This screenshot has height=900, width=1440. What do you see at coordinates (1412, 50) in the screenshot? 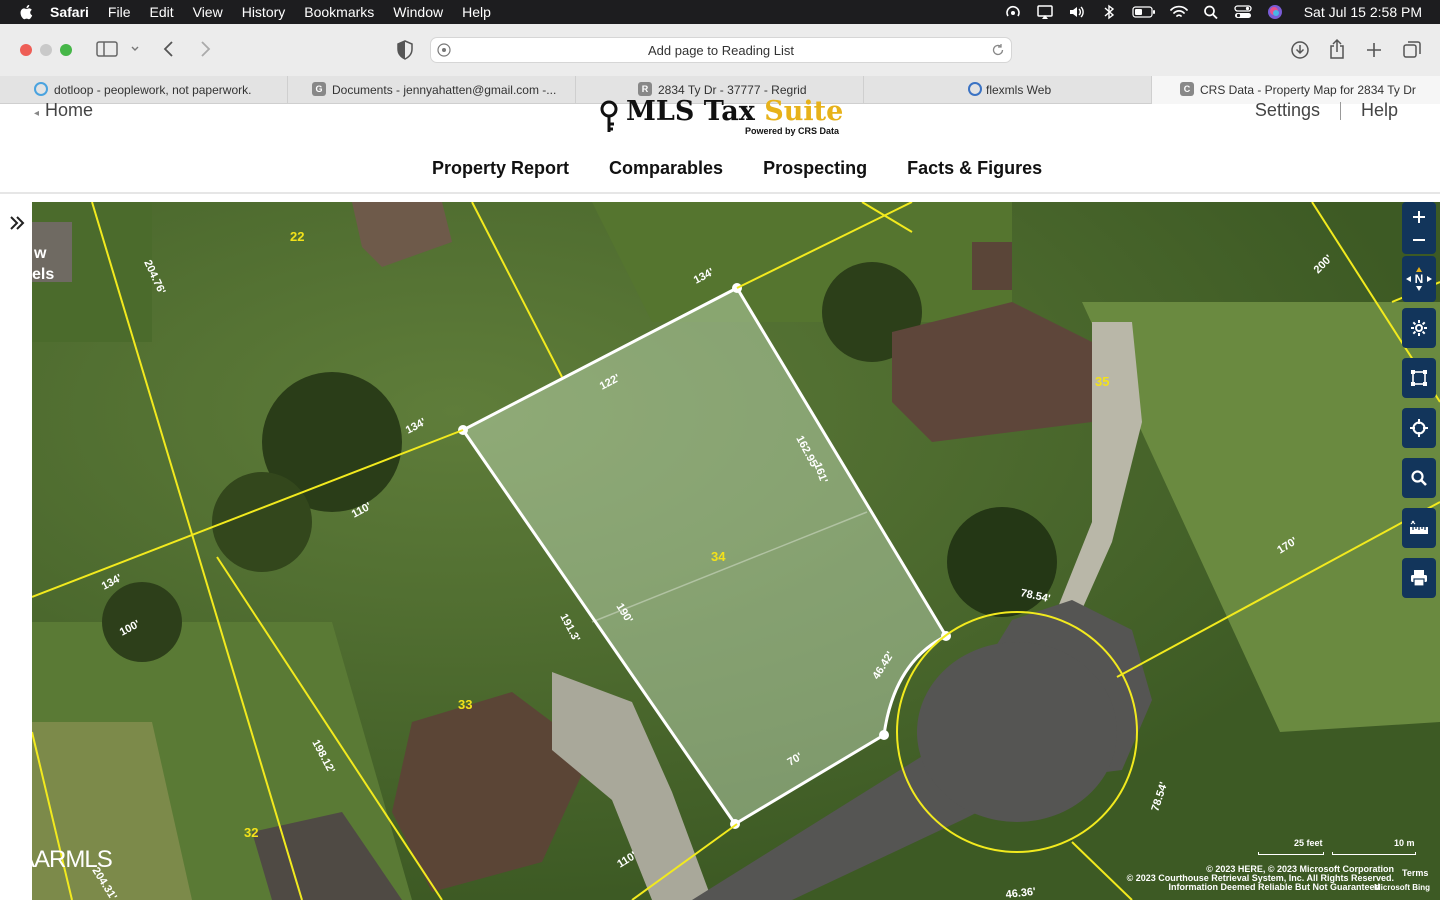
I see `tab-overview-icon` at bounding box center [1412, 50].